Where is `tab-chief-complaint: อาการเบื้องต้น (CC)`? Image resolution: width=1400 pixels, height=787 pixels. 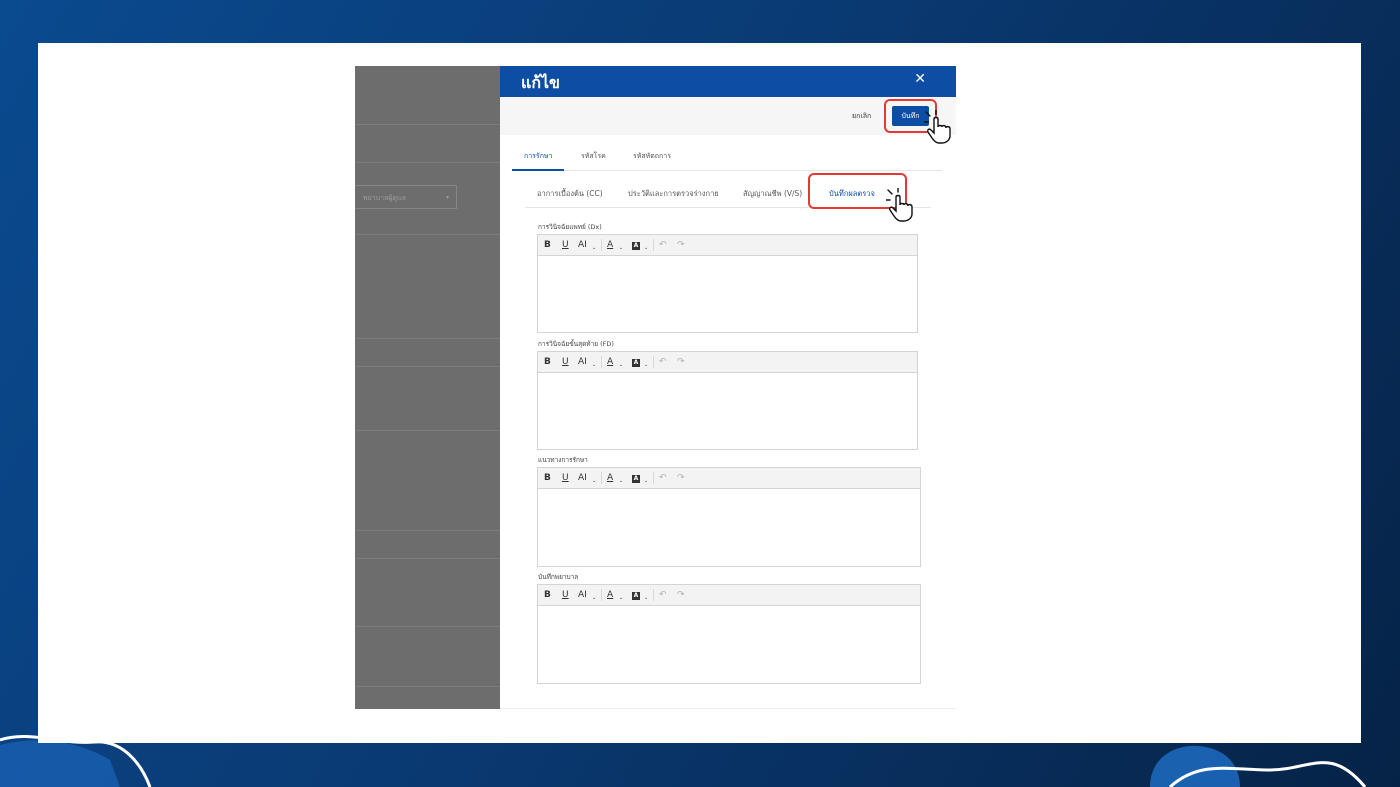
tab-chief-complaint: อาการเบื้องต้น (CC) is located at coordinates (570, 194).